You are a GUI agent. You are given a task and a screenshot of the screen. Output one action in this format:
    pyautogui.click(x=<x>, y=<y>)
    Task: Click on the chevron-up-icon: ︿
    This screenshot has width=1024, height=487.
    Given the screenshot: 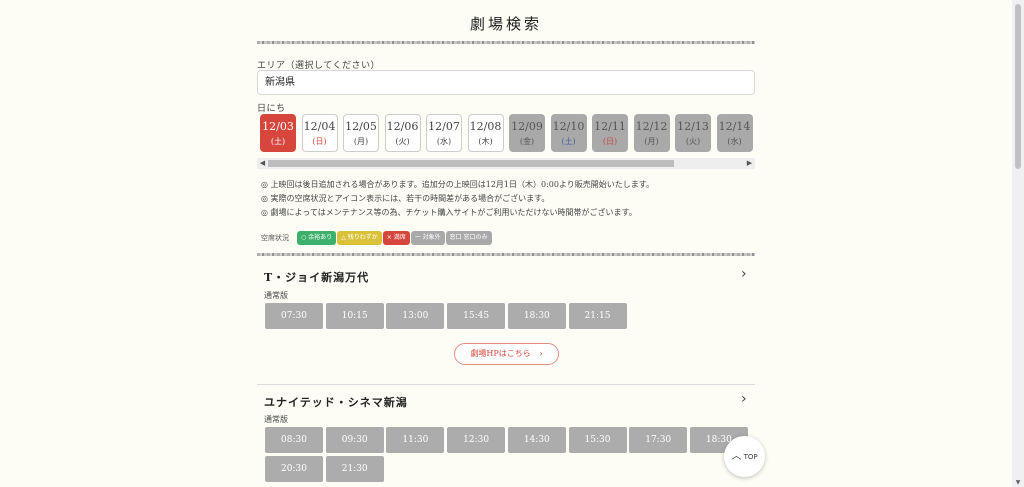 What is the action you would take?
    pyautogui.click(x=736, y=456)
    